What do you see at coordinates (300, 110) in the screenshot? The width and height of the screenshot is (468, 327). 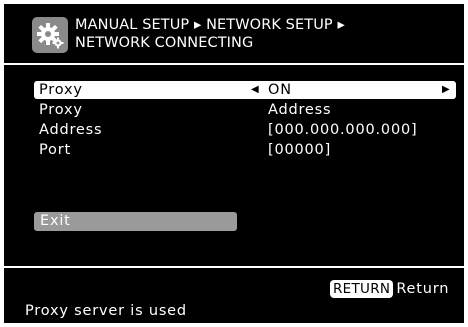 I see `menu-row-value: Address` at bounding box center [300, 110].